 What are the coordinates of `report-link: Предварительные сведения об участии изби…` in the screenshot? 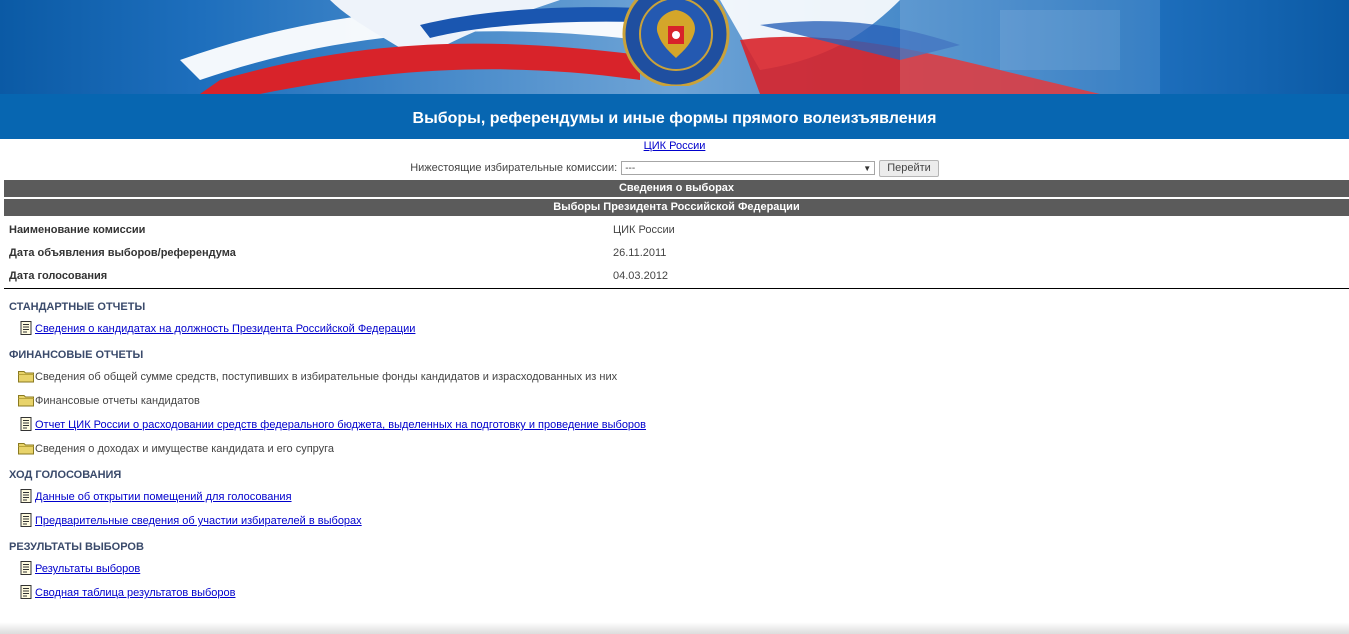 It's located at (198, 521).